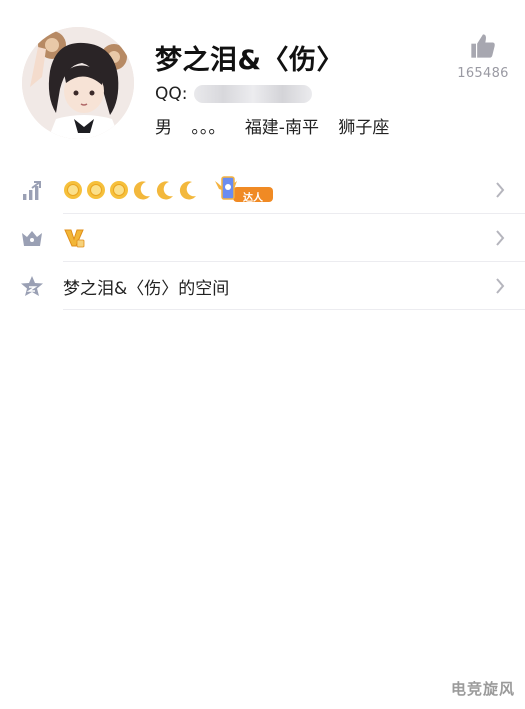  I want to click on vip-badges, so click(75, 238).